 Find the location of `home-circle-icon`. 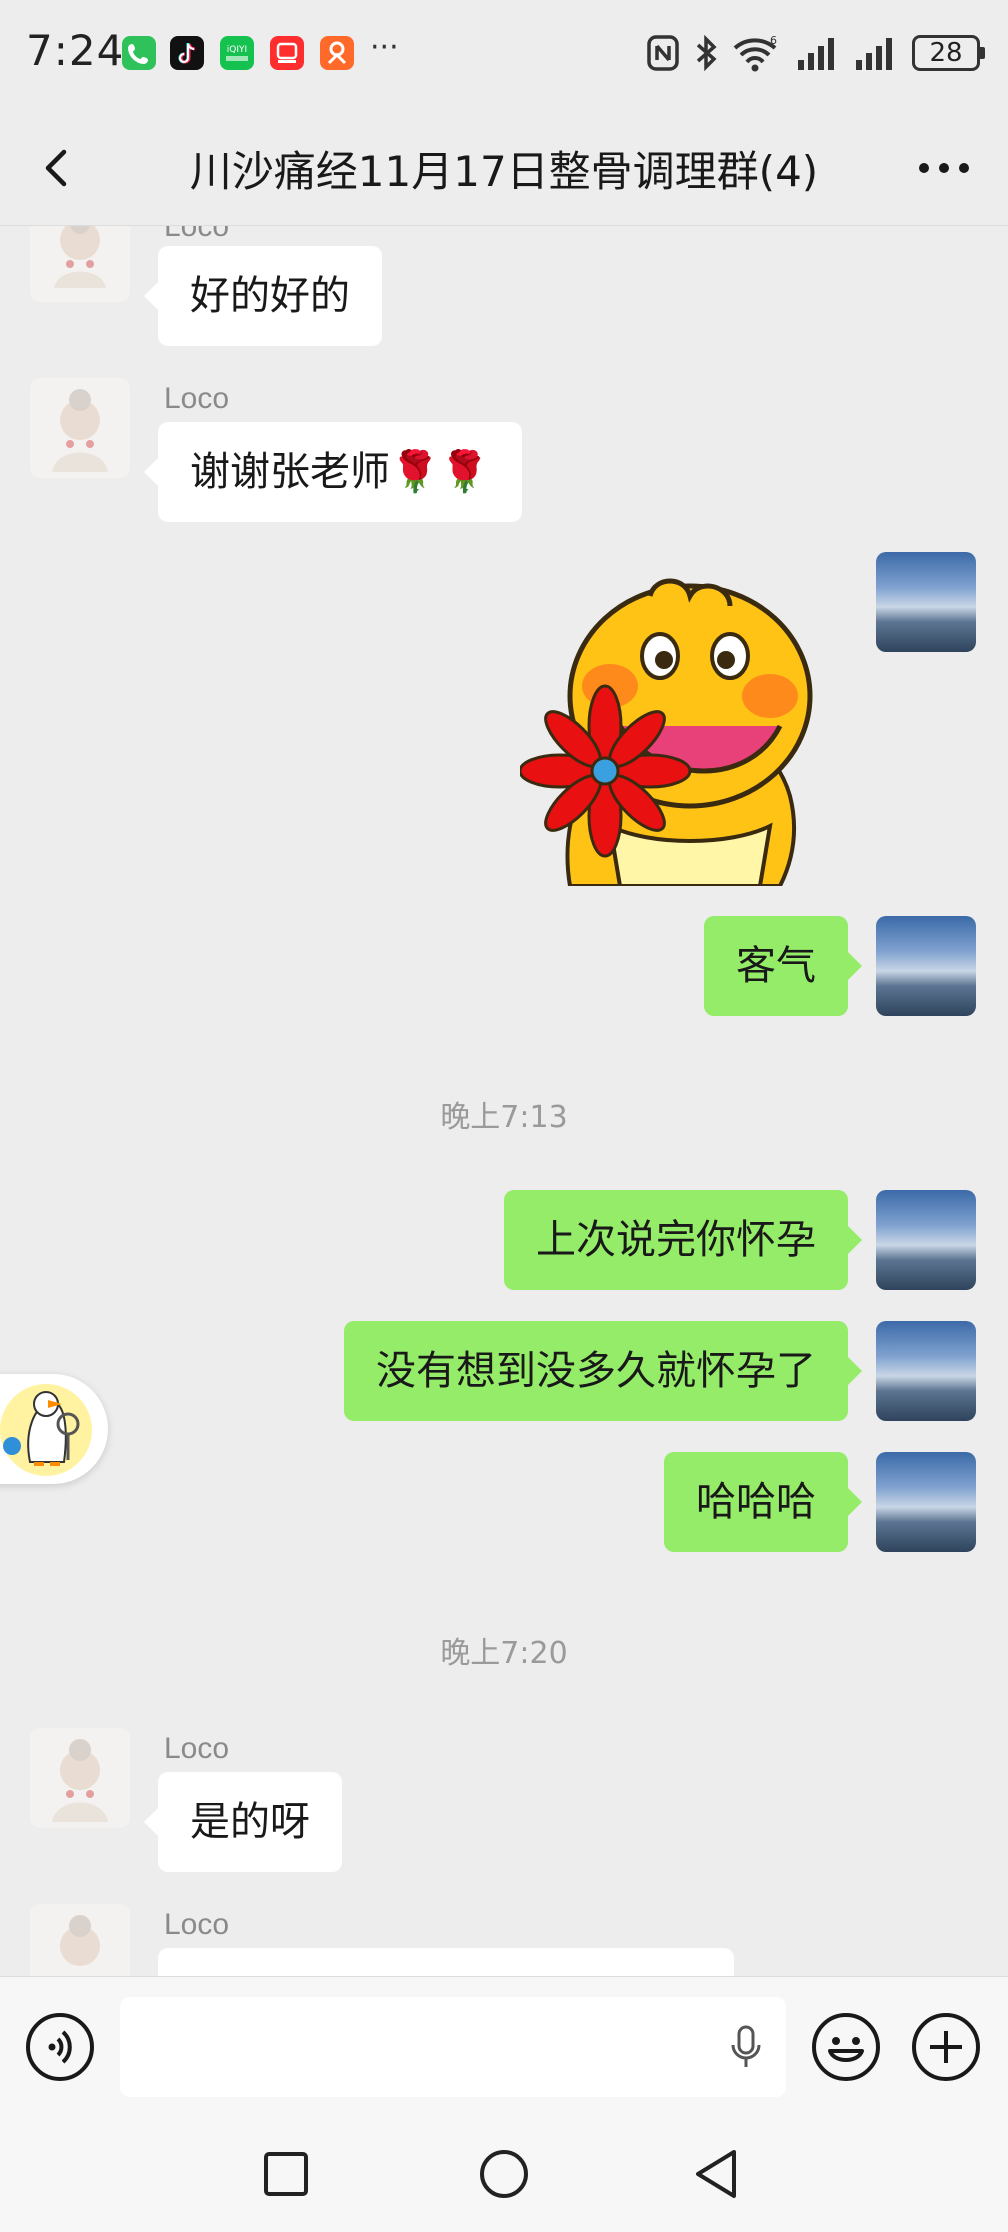

home-circle-icon is located at coordinates (504, 2174).